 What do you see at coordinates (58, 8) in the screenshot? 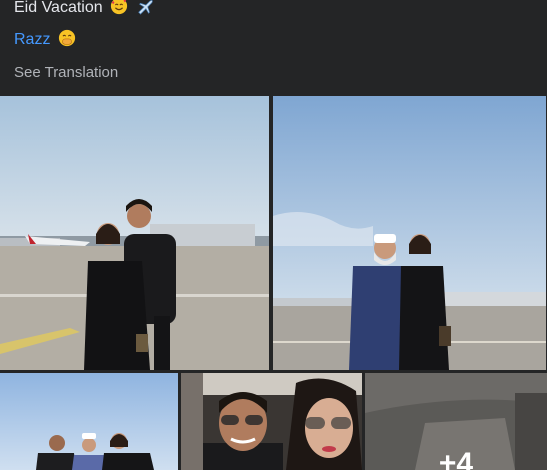
I see `caption-text: Eid Vacation` at bounding box center [58, 8].